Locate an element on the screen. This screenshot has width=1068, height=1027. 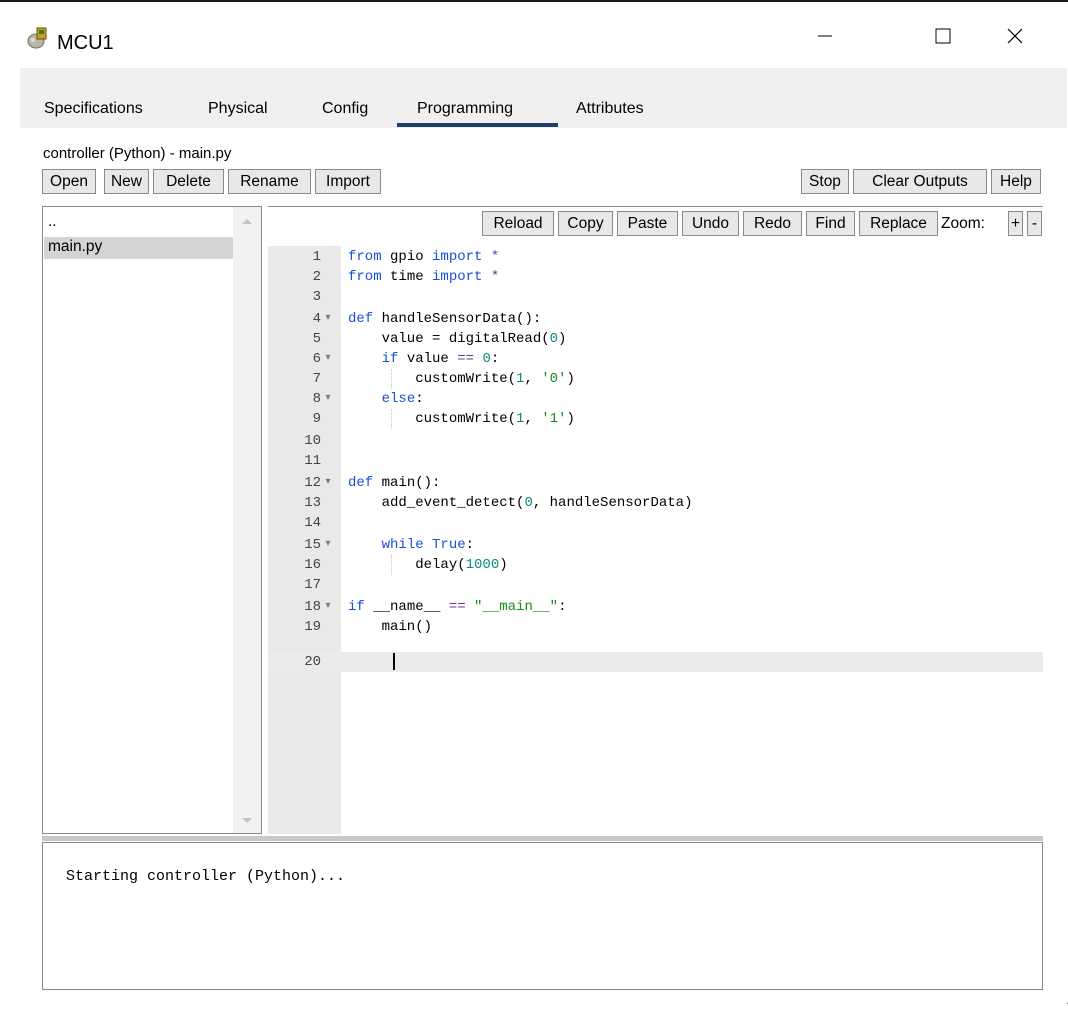
controller-label: controller (Python) - main.py is located at coordinates (137, 153).